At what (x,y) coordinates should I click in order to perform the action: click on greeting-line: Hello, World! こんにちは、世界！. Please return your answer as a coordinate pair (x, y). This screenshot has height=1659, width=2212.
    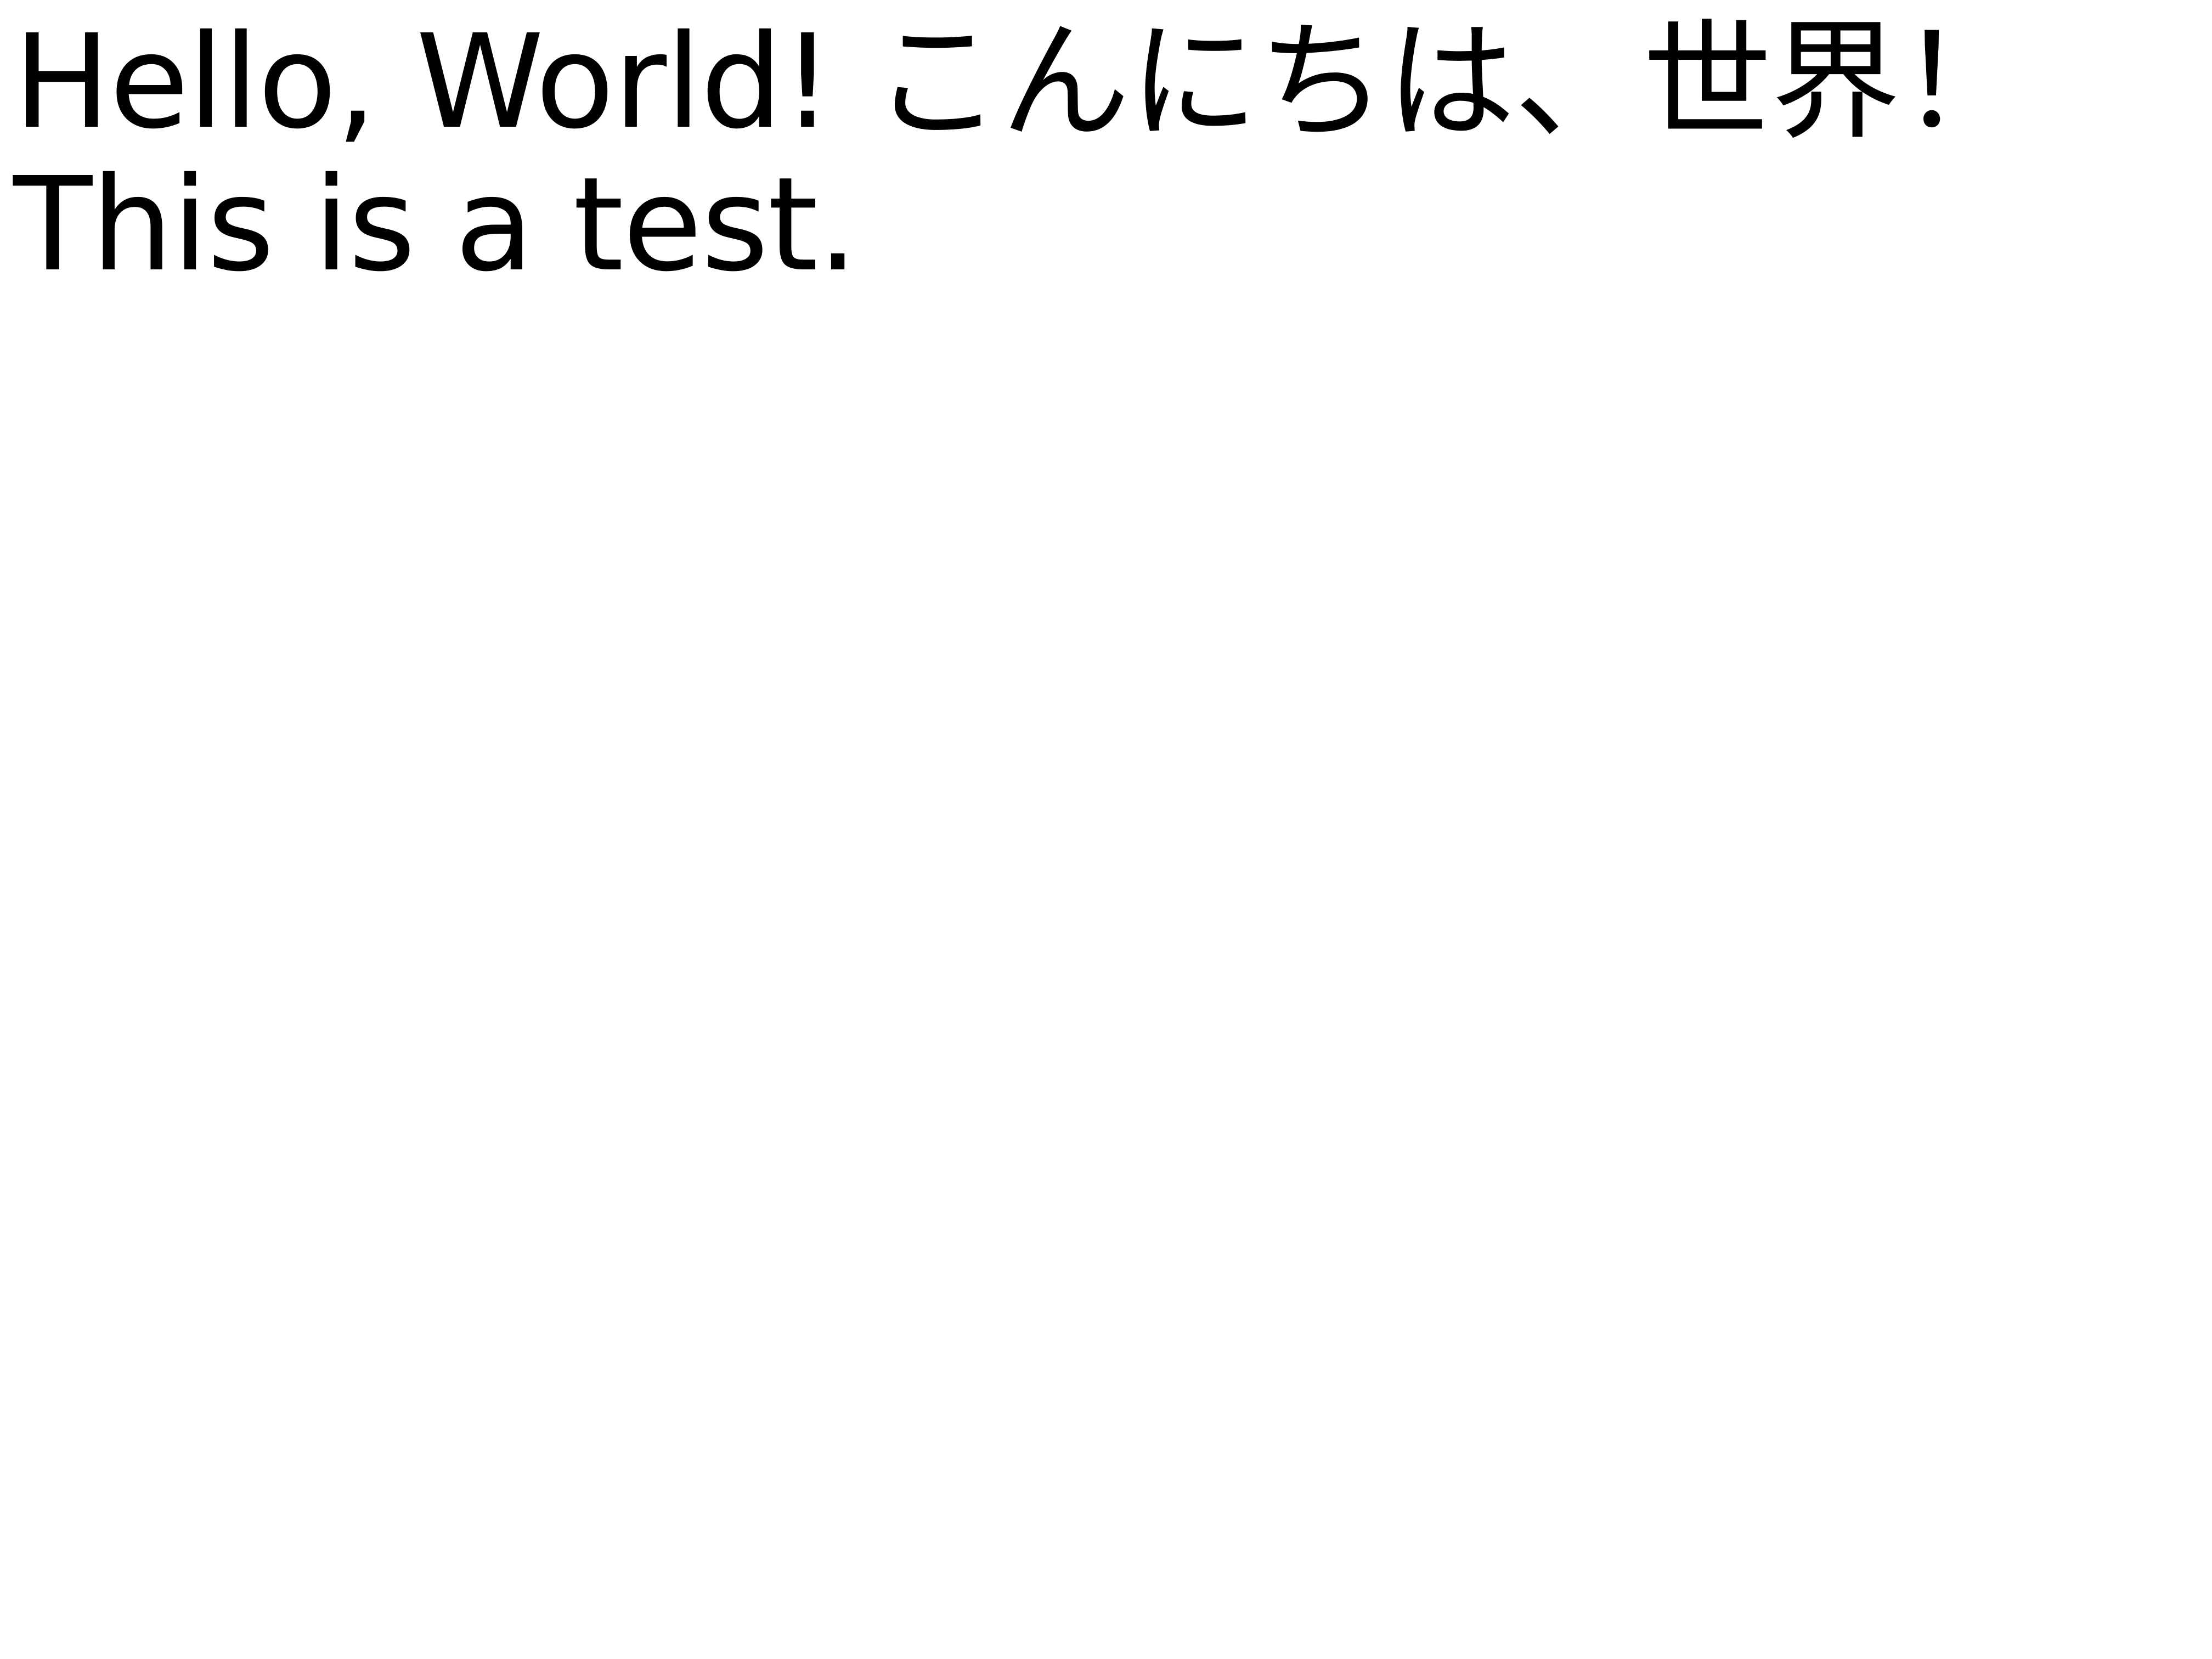
    Looking at the image, I should click on (1021, 82).